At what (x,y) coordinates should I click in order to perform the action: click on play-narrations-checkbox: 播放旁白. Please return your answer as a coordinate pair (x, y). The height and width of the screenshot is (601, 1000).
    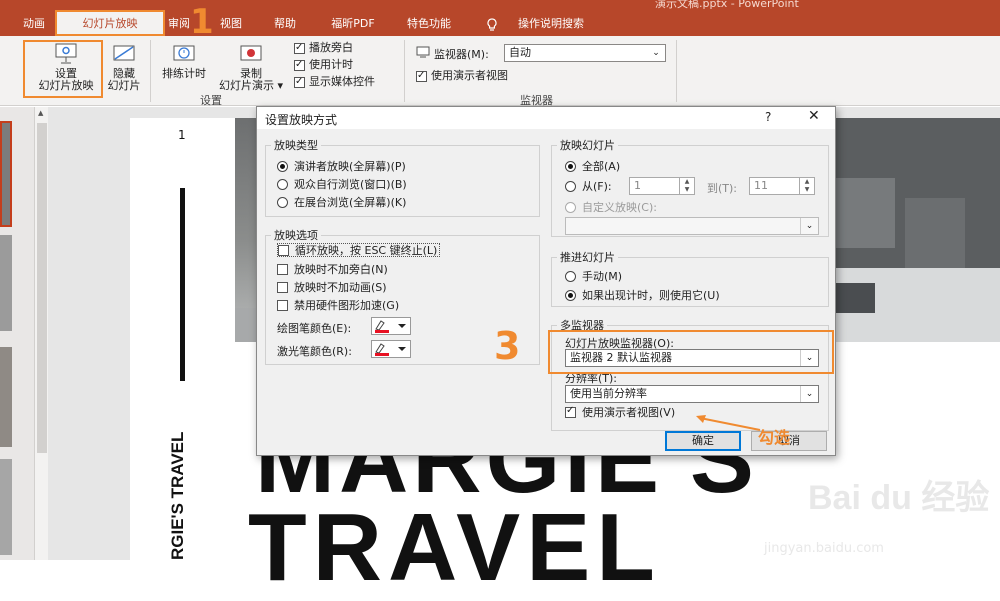
    Looking at the image, I should click on (323, 48).